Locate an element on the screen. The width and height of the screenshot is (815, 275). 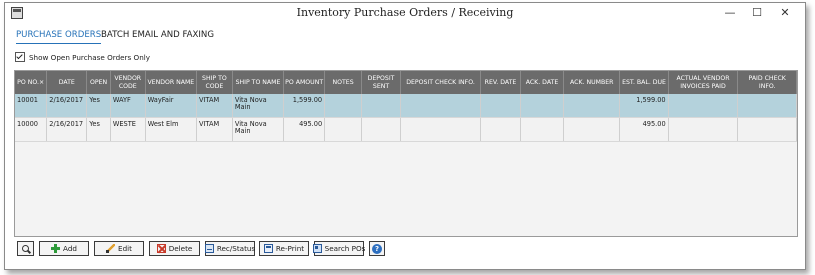
maximize-button: ☐ is located at coordinates (757, 12).